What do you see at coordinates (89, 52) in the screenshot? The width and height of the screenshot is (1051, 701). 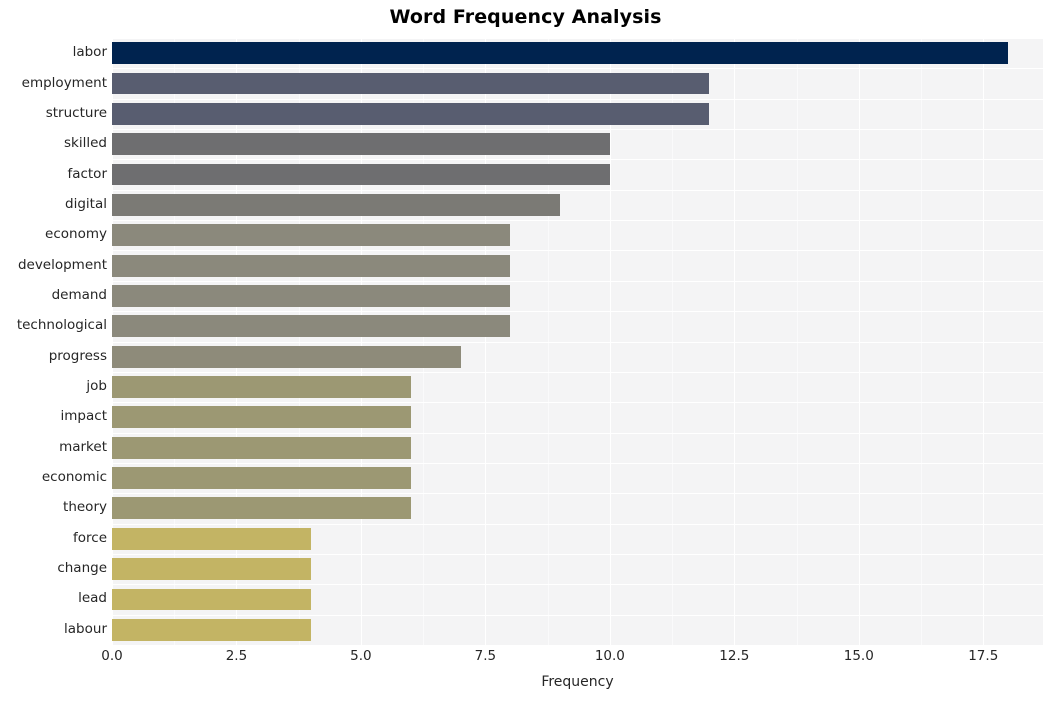 I see `y-axis-tick-label: labor` at bounding box center [89, 52].